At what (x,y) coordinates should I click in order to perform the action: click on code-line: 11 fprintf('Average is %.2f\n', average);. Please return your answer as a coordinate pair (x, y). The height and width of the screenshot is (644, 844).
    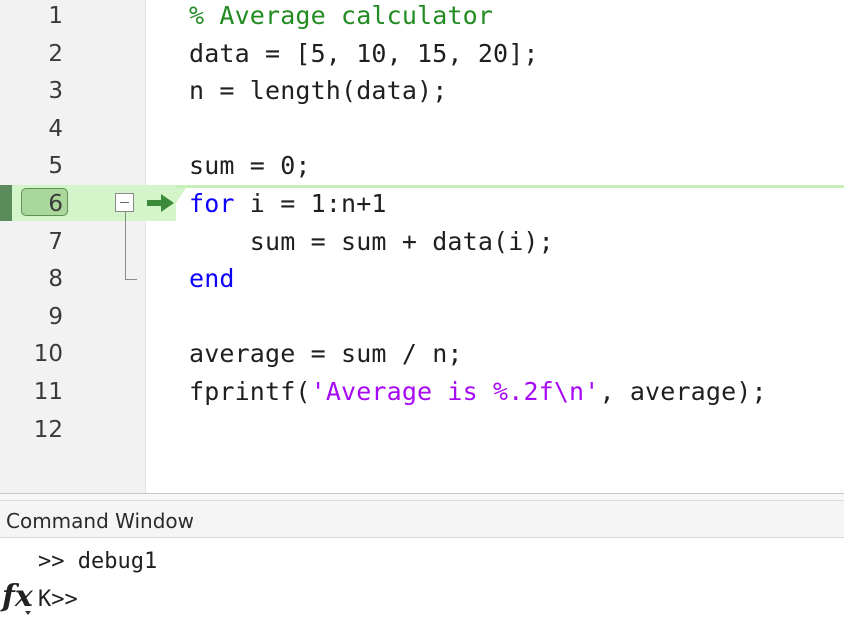
    Looking at the image, I should click on (422, 395).